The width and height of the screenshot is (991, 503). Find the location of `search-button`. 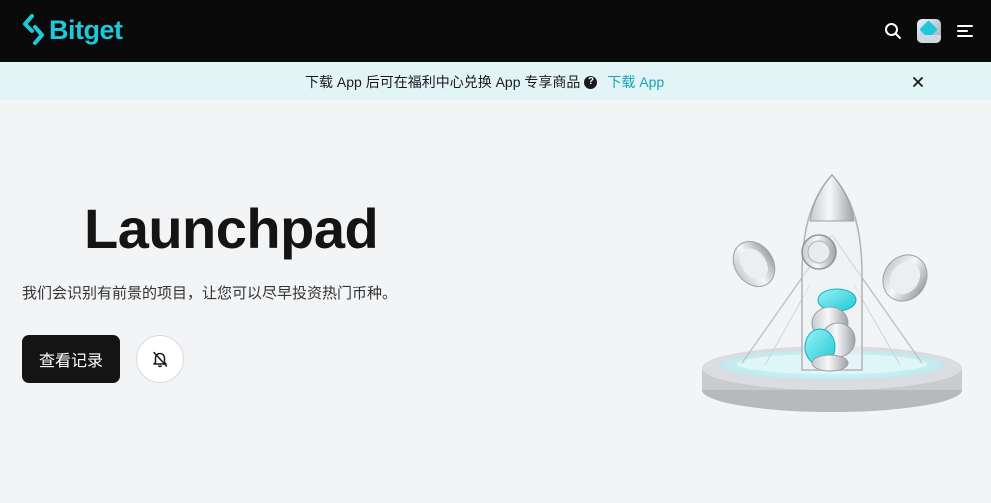

search-button is located at coordinates (893, 31).